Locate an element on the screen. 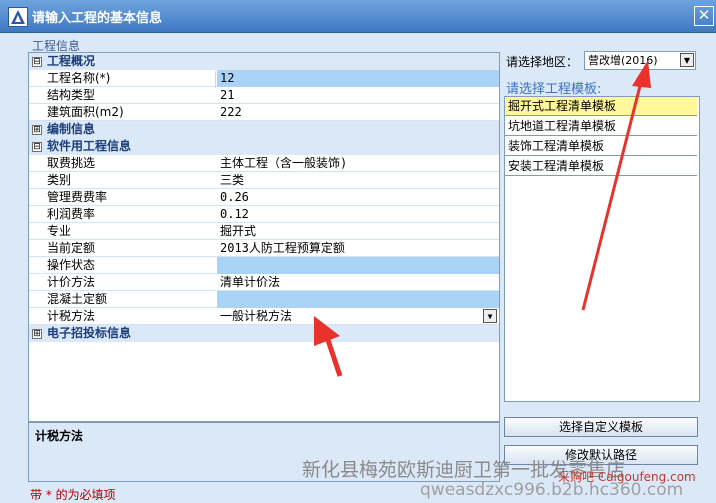 The image size is (716, 503). tax-method-dropdown: 一般计税方法 ▼ is located at coordinates (358, 316).